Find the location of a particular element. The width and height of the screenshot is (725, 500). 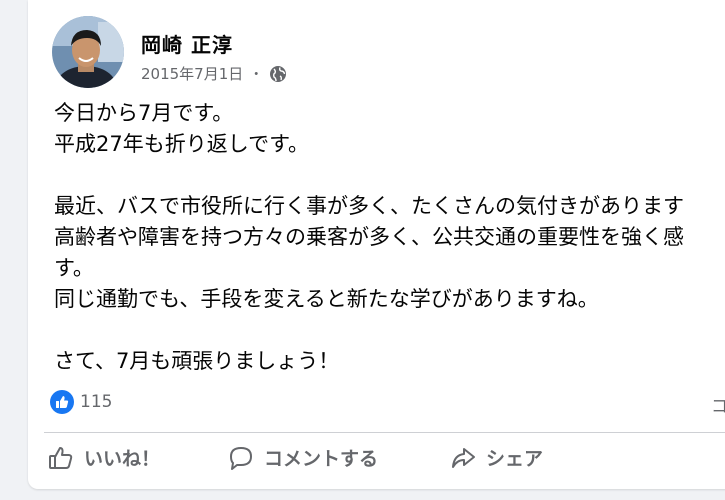

like-label: いいね！ is located at coordinates (122, 459).